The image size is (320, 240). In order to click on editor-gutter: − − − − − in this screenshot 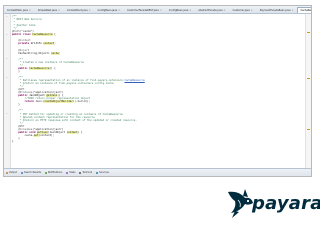, I will do `click(7, 91)`.